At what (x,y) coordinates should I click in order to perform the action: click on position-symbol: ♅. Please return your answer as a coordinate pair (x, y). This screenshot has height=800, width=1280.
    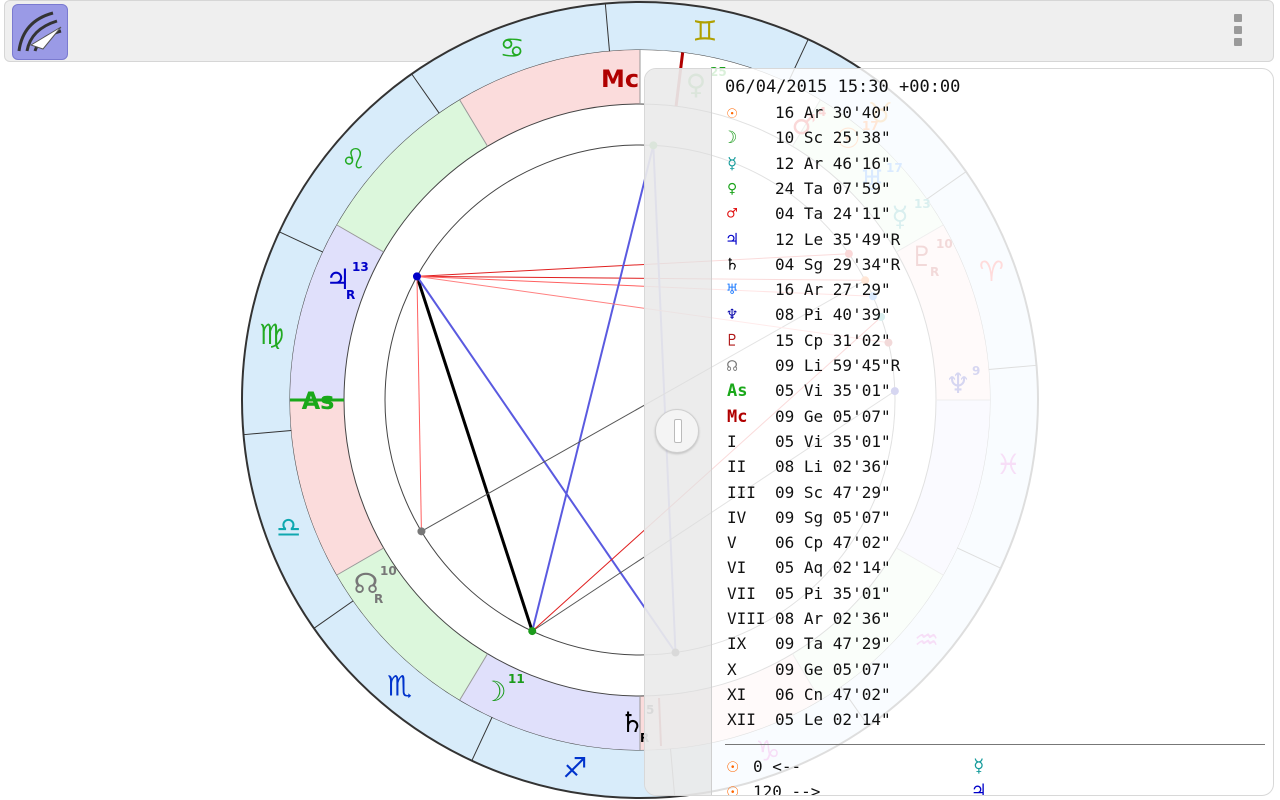
    Looking at the image, I should click on (732, 290).